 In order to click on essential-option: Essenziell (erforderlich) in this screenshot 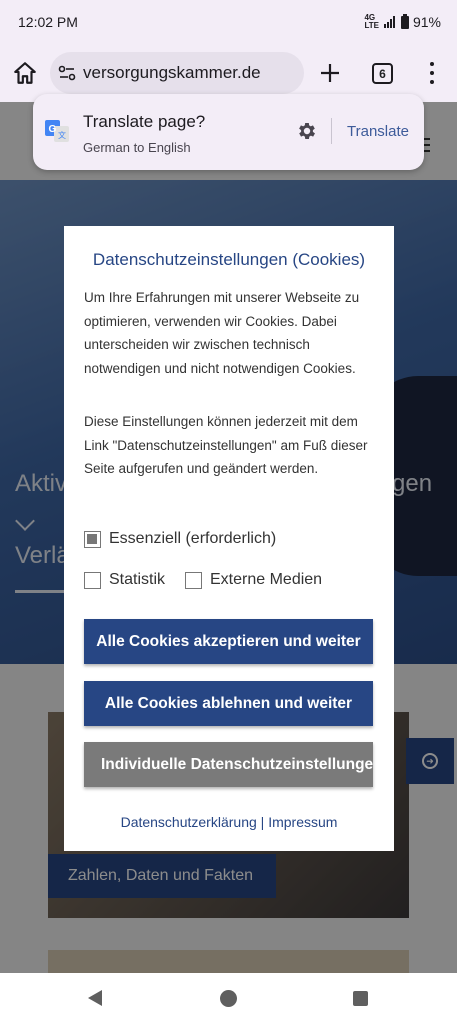, I will do `click(180, 539)`.